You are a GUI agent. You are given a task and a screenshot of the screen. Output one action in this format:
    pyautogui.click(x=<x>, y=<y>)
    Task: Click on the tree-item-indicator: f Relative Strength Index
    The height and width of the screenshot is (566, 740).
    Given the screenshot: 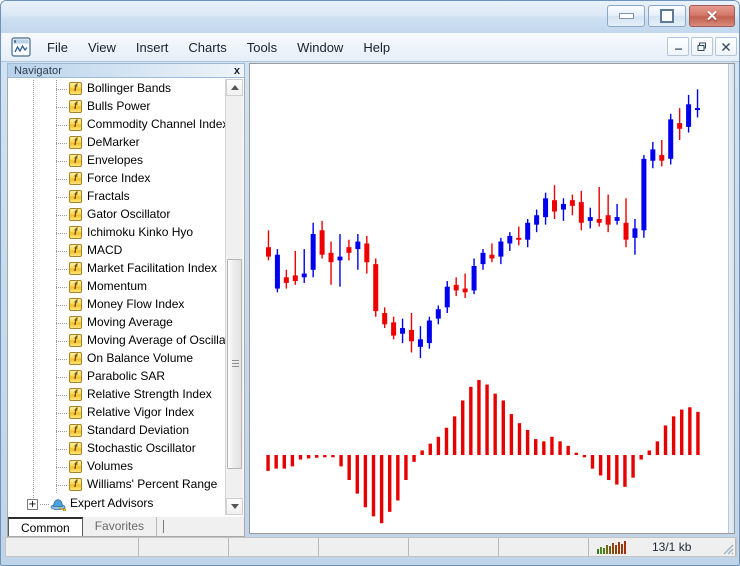 What is the action you would take?
    pyautogui.click(x=115, y=395)
    